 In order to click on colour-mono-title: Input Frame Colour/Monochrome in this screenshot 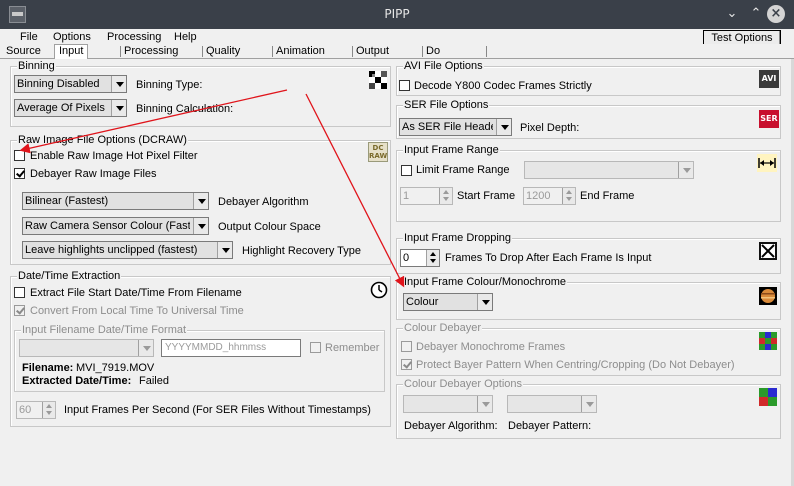, I will do `click(485, 282)`.